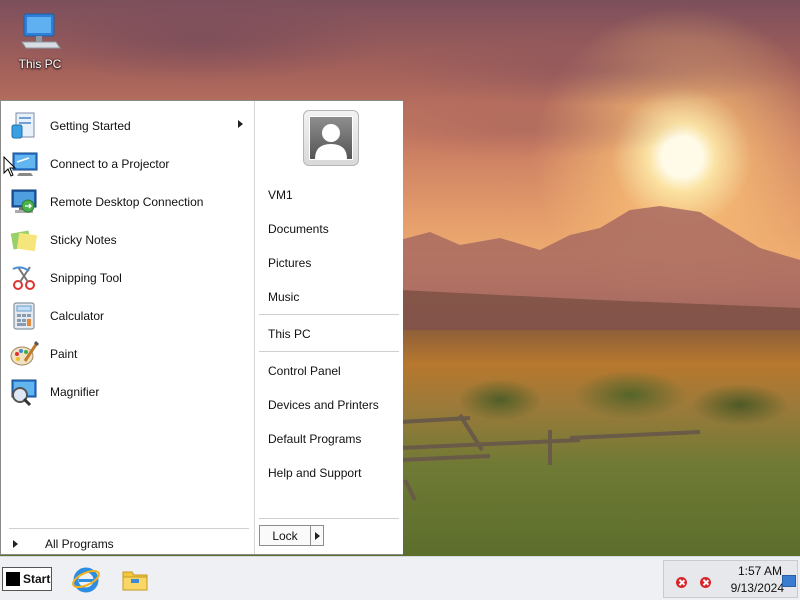 The image size is (800, 600). I want to click on clock-date: 9/13/2024, so click(749, 588).